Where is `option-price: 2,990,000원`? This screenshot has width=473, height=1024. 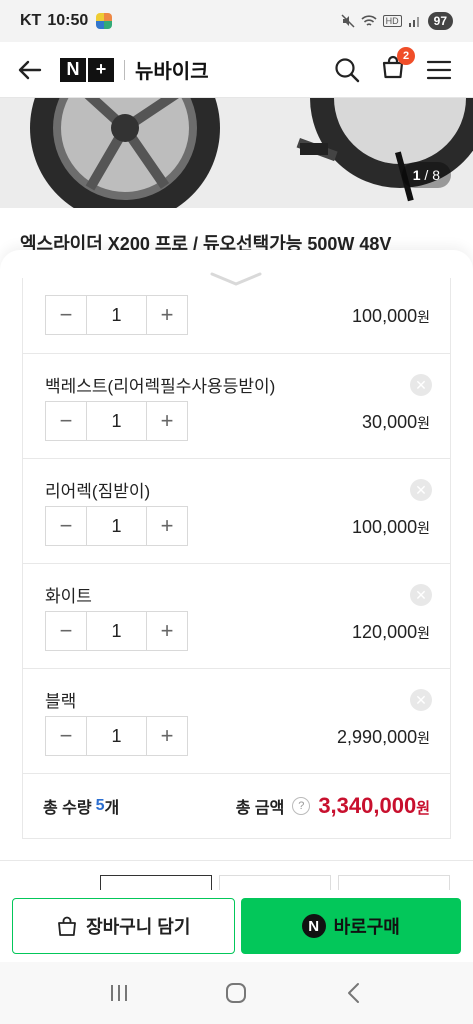
option-price: 2,990,000원 is located at coordinates (383, 737).